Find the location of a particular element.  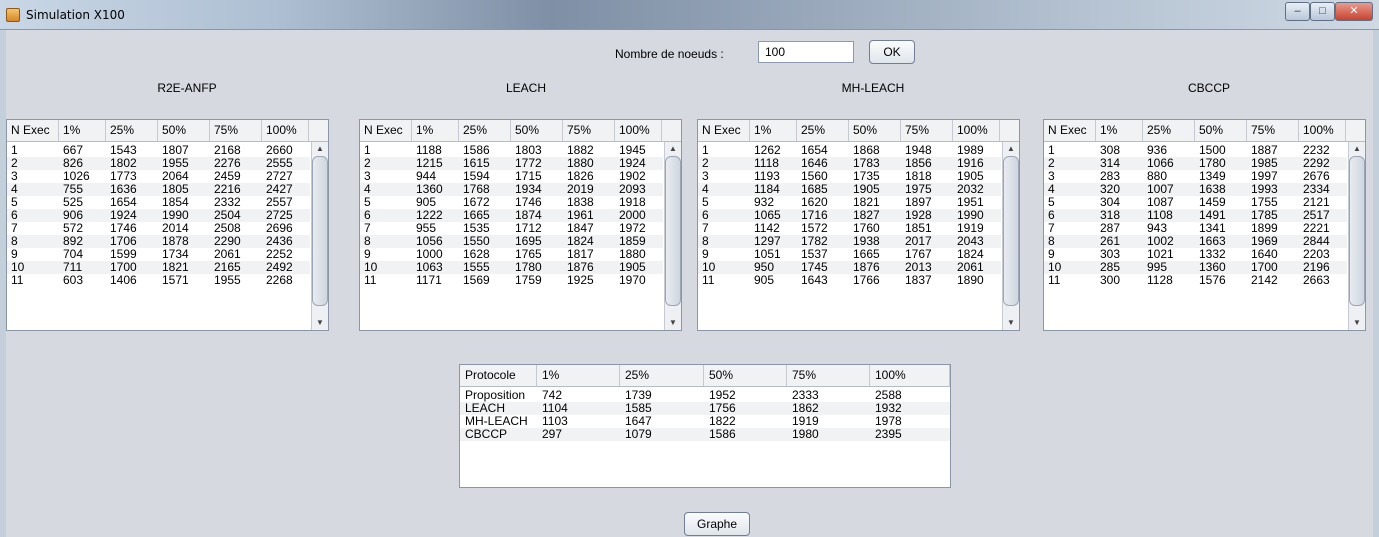

table-row: 11 905 1643 1766 1837 1890 is located at coordinates (849, 280).